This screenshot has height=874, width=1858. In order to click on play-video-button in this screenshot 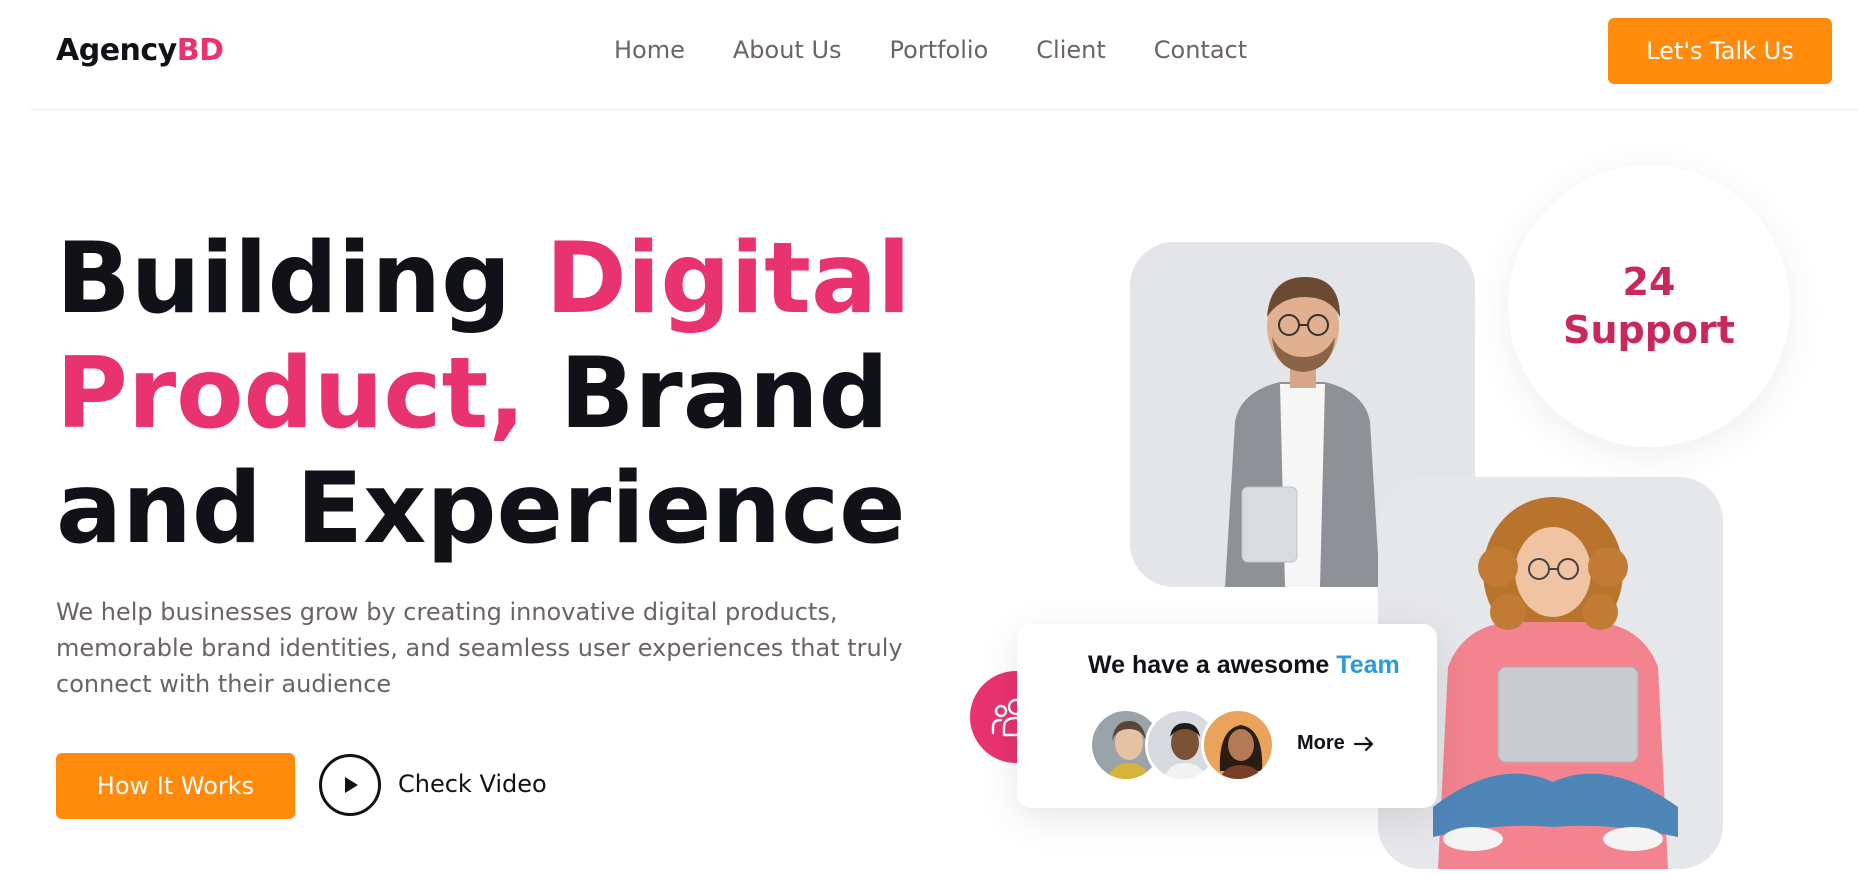, I will do `click(350, 785)`.